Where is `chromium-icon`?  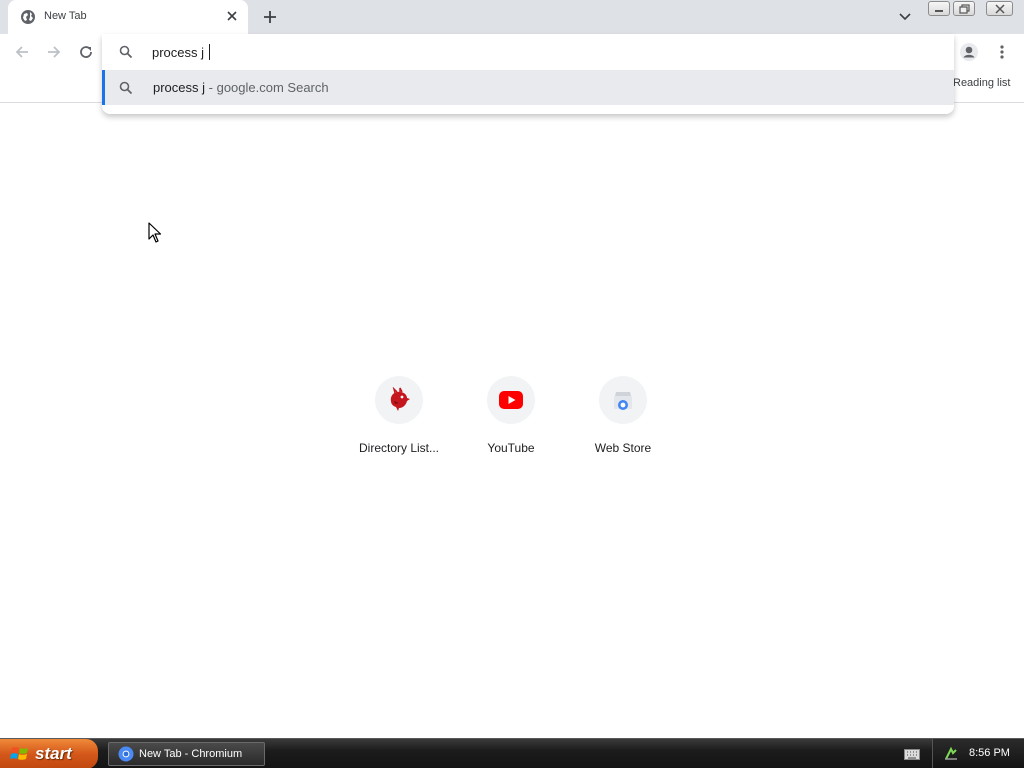
chromium-icon is located at coordinates (126, 754).